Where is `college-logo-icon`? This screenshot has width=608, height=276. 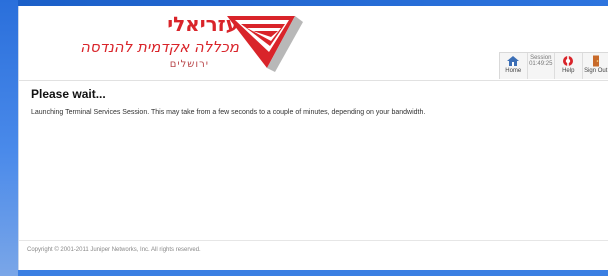 college-logo-icon is located at coordinates (265, 44).